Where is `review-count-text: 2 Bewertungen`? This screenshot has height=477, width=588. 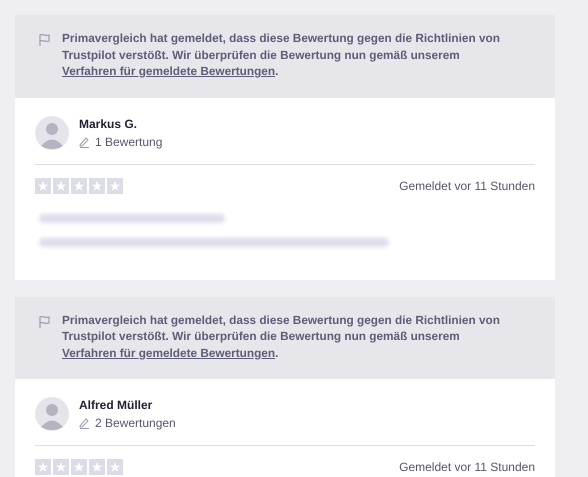 review-count-text: 2 Bewertungen is located at coordinates (135, 423).